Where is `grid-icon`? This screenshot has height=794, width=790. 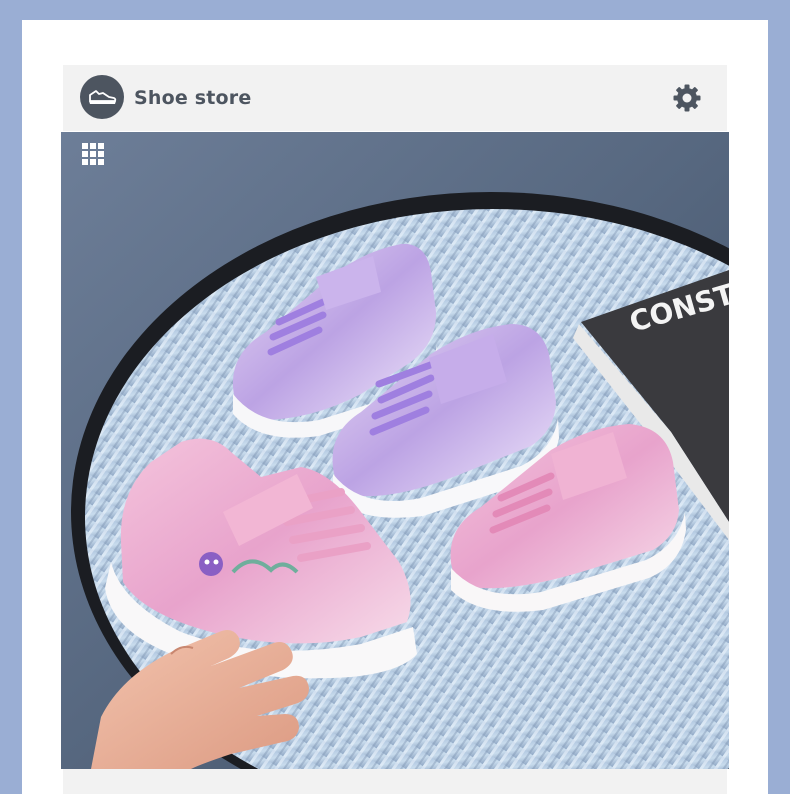
grid-icon is located at coordinates (93, 154).